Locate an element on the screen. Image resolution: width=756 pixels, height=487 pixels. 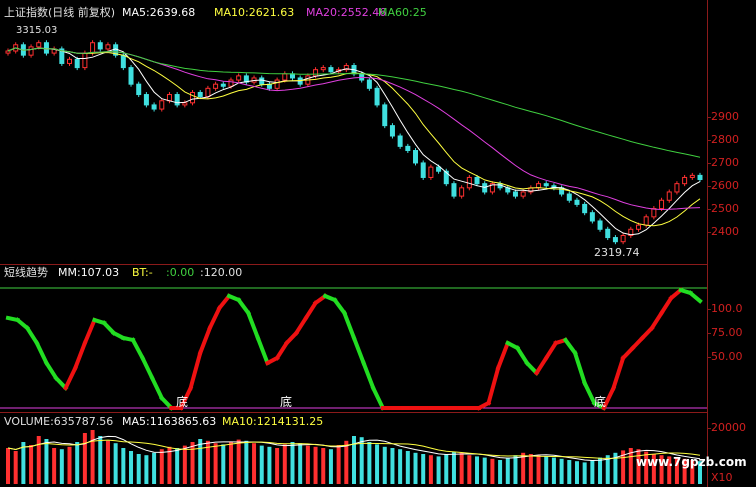
high-price-marker: 3315.03 is located at coordinates (37, 30).